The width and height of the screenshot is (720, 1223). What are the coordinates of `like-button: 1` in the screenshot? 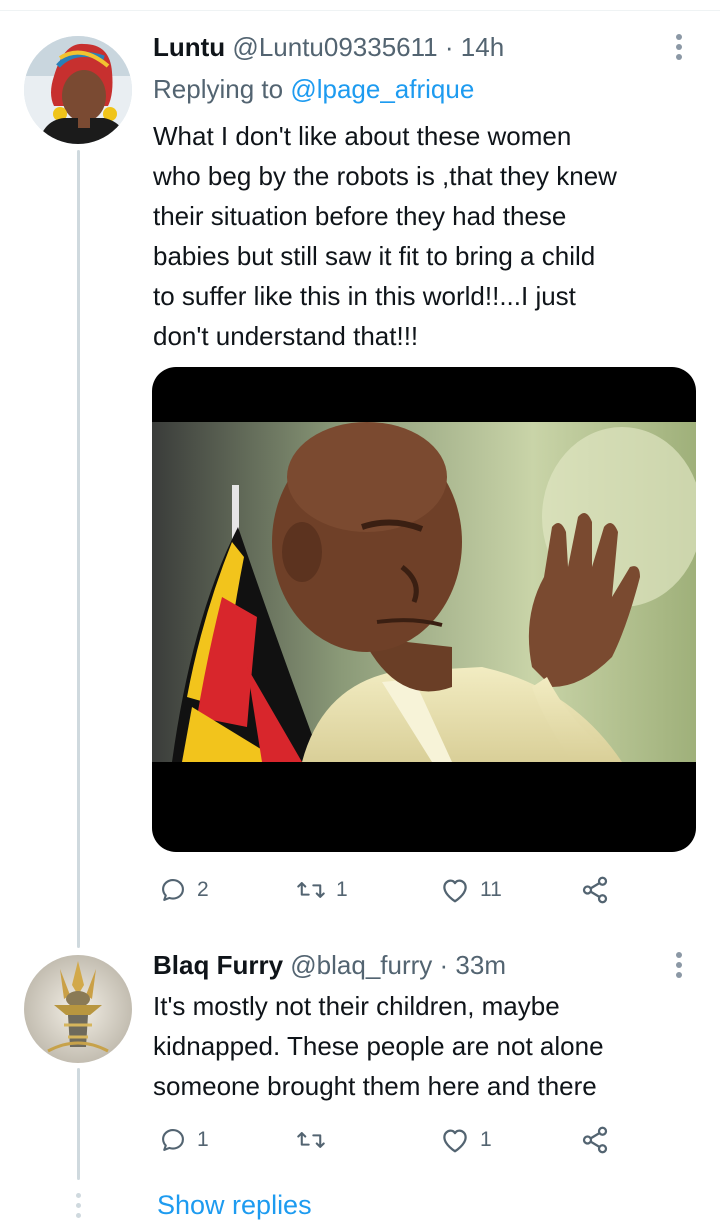 It's located at (466, 1140).